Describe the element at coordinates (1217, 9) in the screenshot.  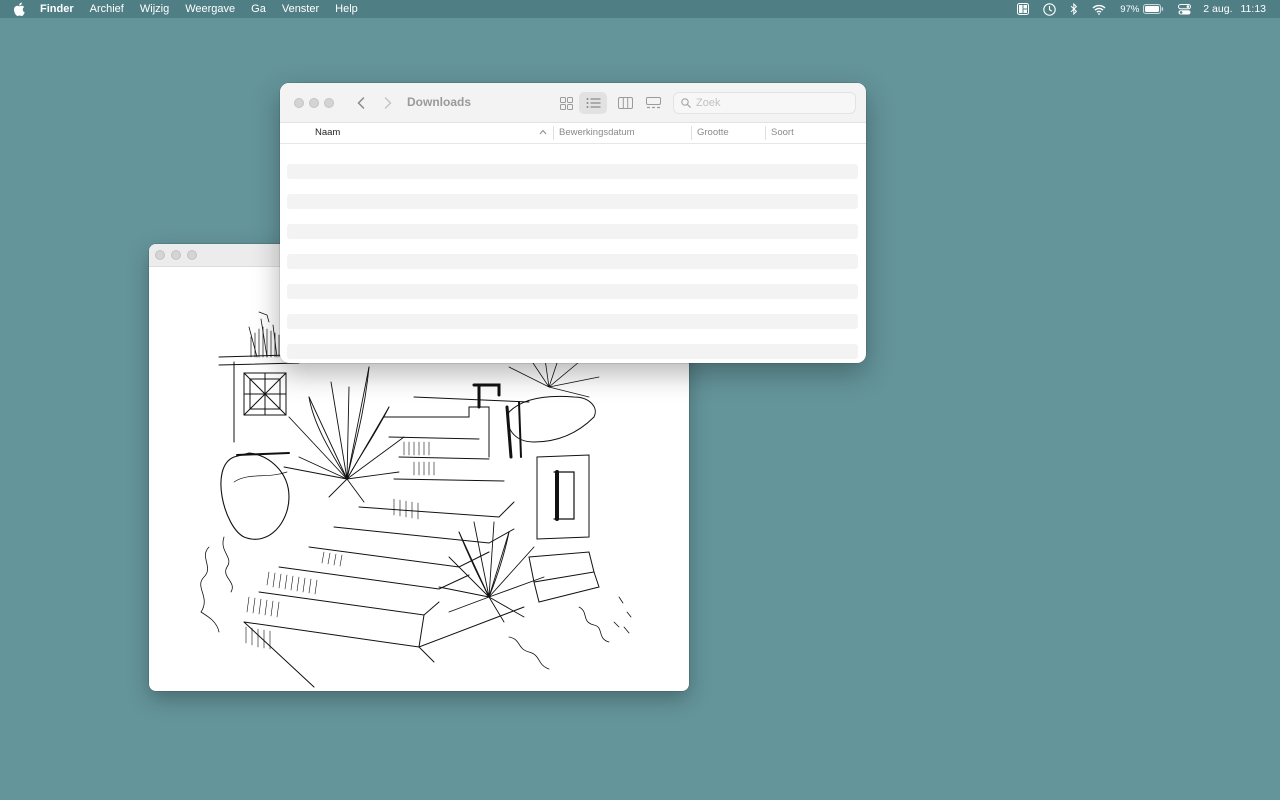
I see `menubar-date: 2 aug.` at that location.